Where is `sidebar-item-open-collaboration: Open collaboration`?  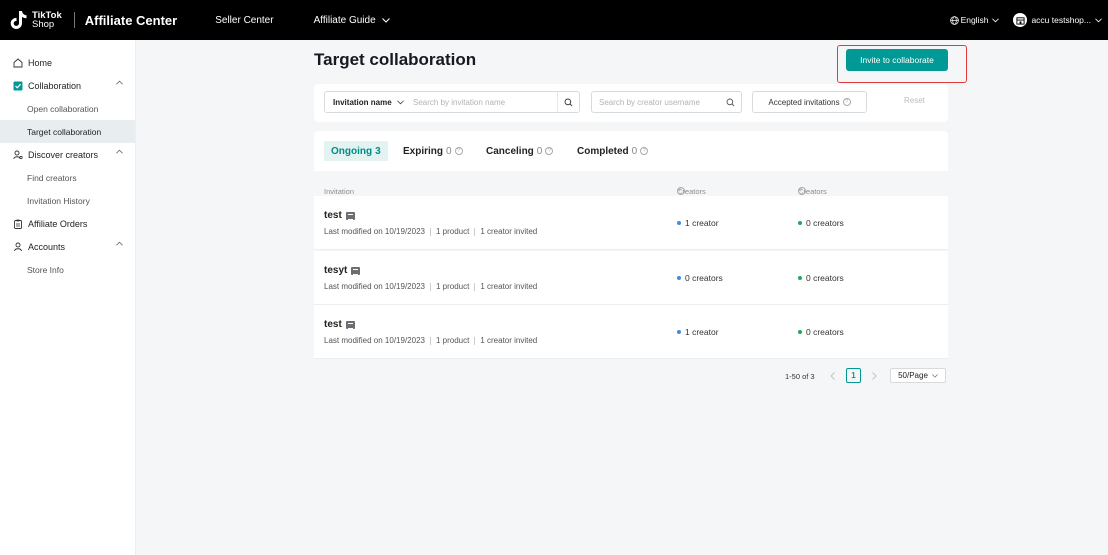
sidebar-item-open-collaboration: Open collaboration is located at coordinates (67, 108).